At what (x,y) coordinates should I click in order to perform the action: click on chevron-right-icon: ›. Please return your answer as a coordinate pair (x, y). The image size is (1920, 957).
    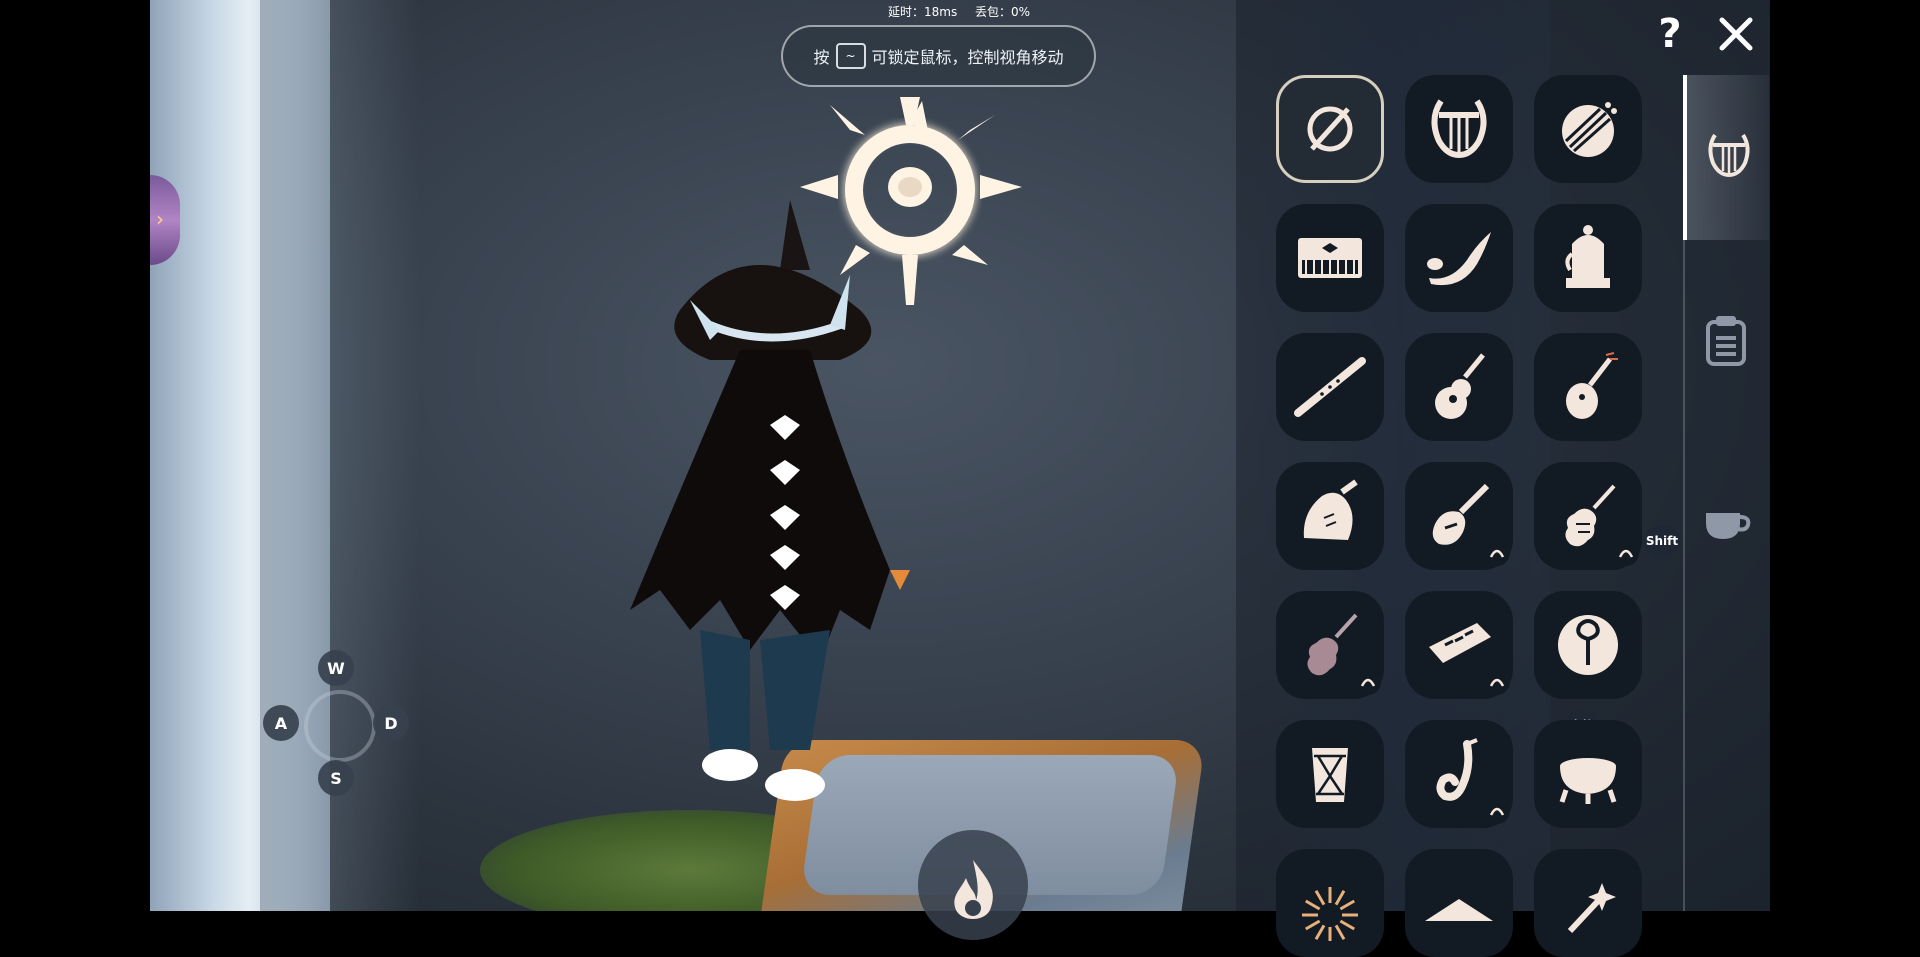
    Looking at the image, I should click on (160, 219).